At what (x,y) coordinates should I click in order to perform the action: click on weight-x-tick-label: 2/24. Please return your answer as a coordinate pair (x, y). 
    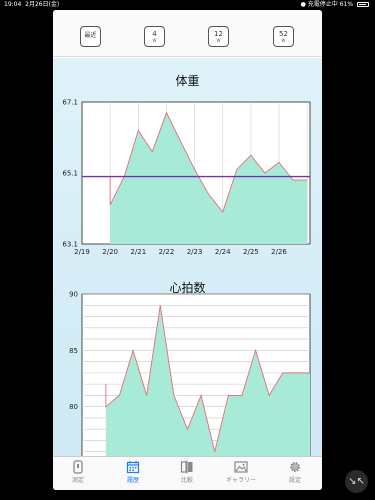
    Looking at the image, I should click on (223, 252).